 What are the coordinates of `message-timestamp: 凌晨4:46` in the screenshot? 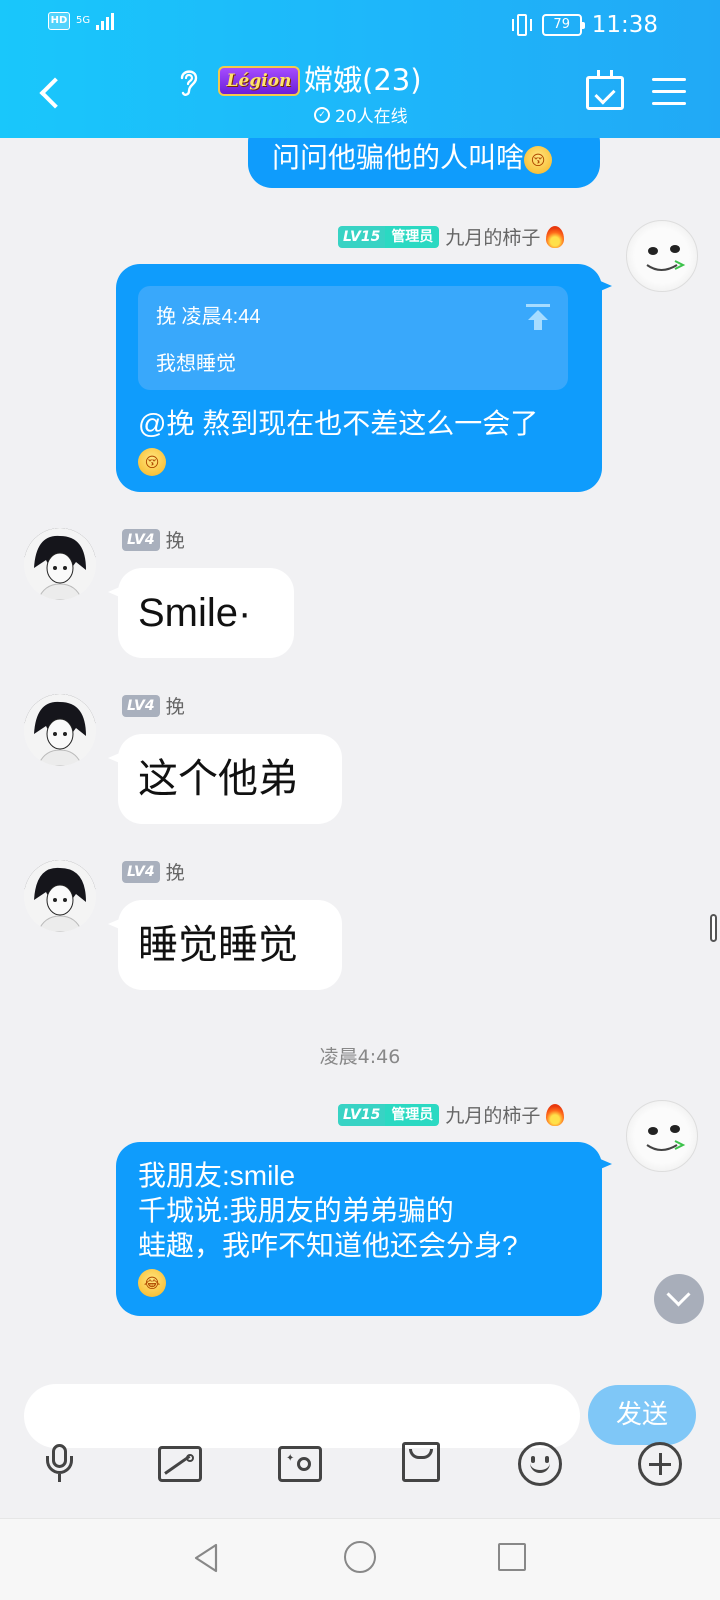 It's located at (360, 1057).